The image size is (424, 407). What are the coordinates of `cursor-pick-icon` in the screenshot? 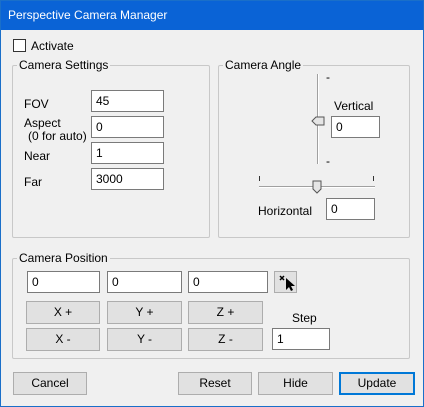 It's located at (287, 283).